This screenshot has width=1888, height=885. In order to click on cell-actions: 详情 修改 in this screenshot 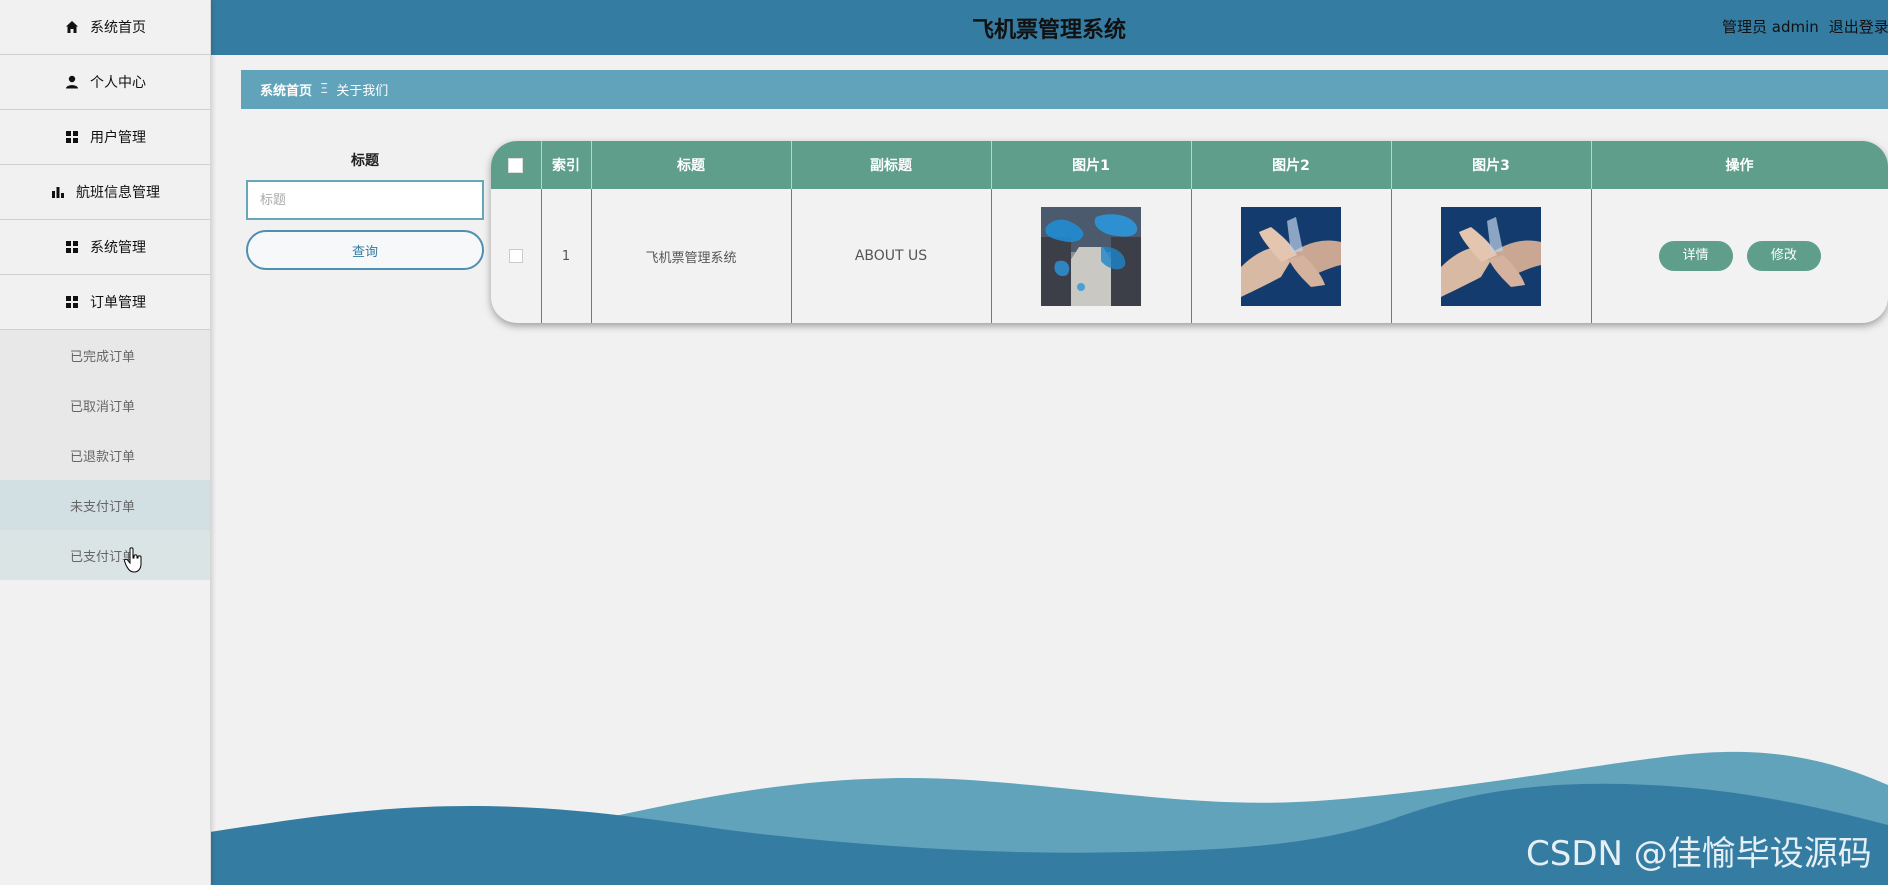, I will do `click(1739, 256)`.